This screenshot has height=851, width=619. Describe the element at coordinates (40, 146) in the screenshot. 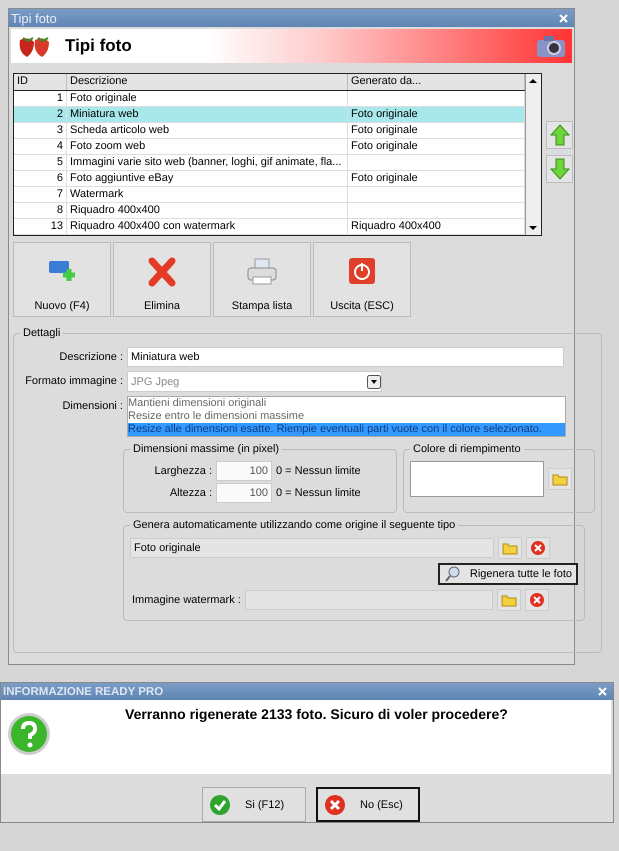

I see `table-cell: 4` at that location.